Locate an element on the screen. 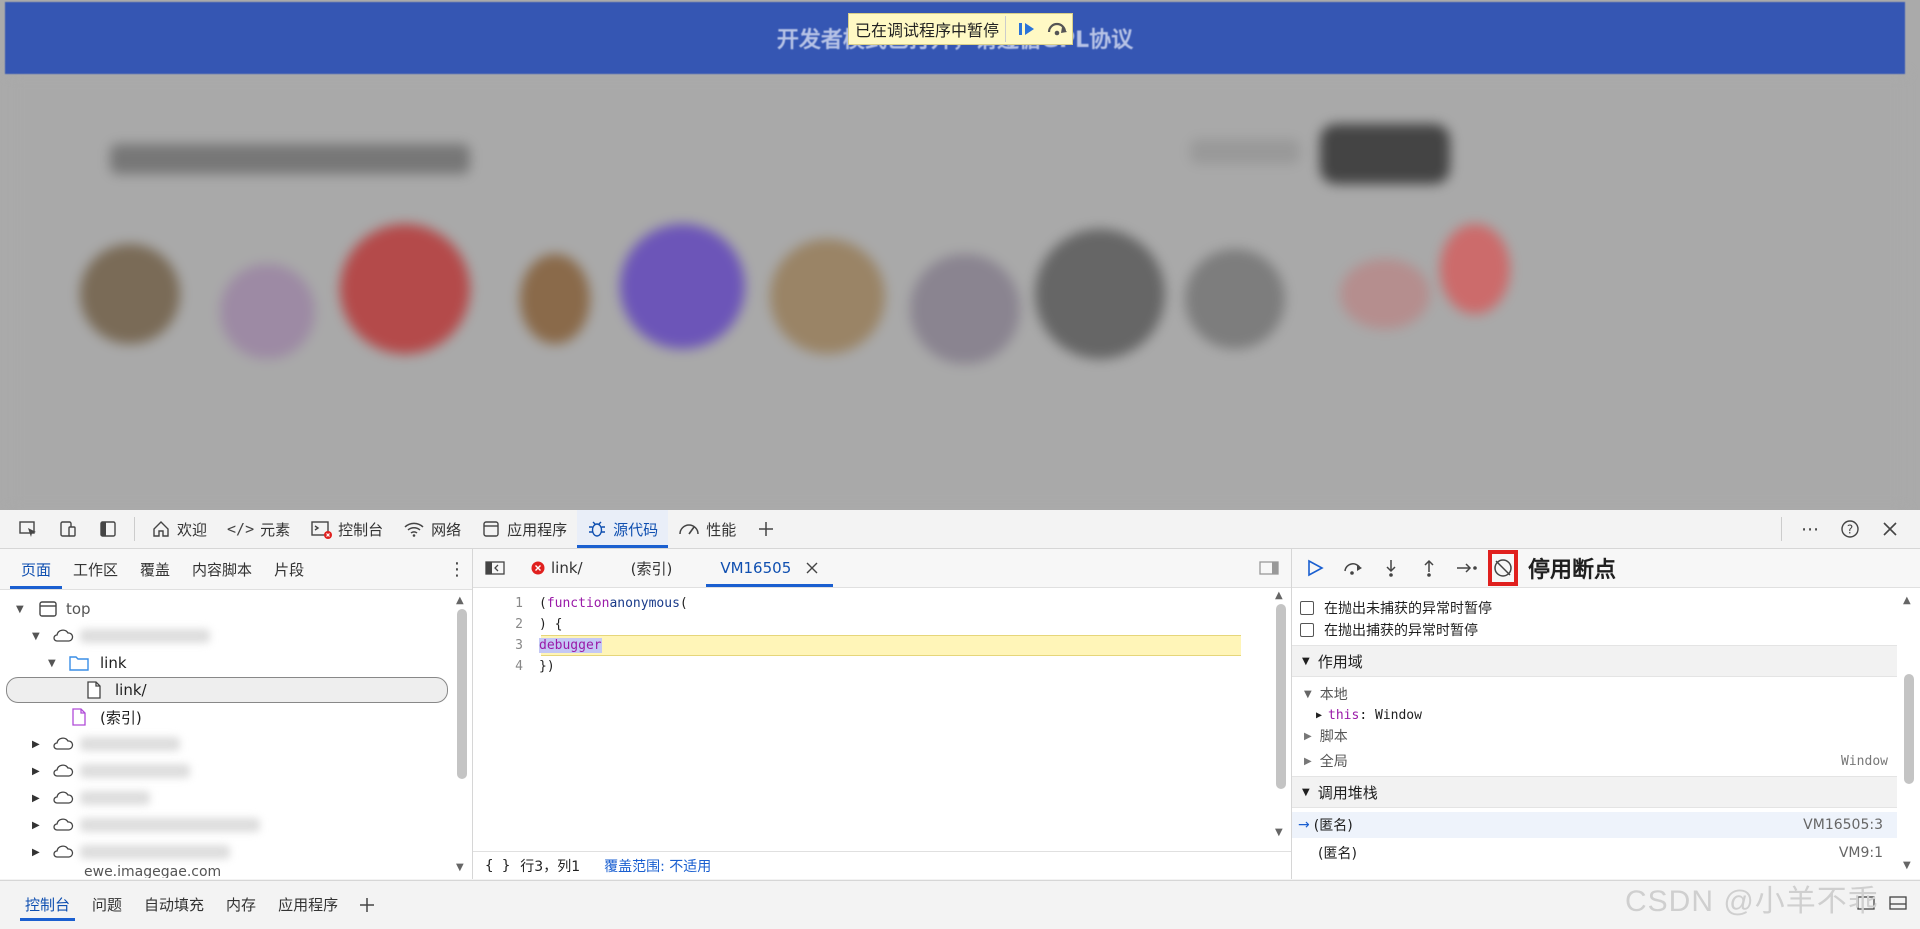  navigator-scrollbar is located at coordinates (462, 694).